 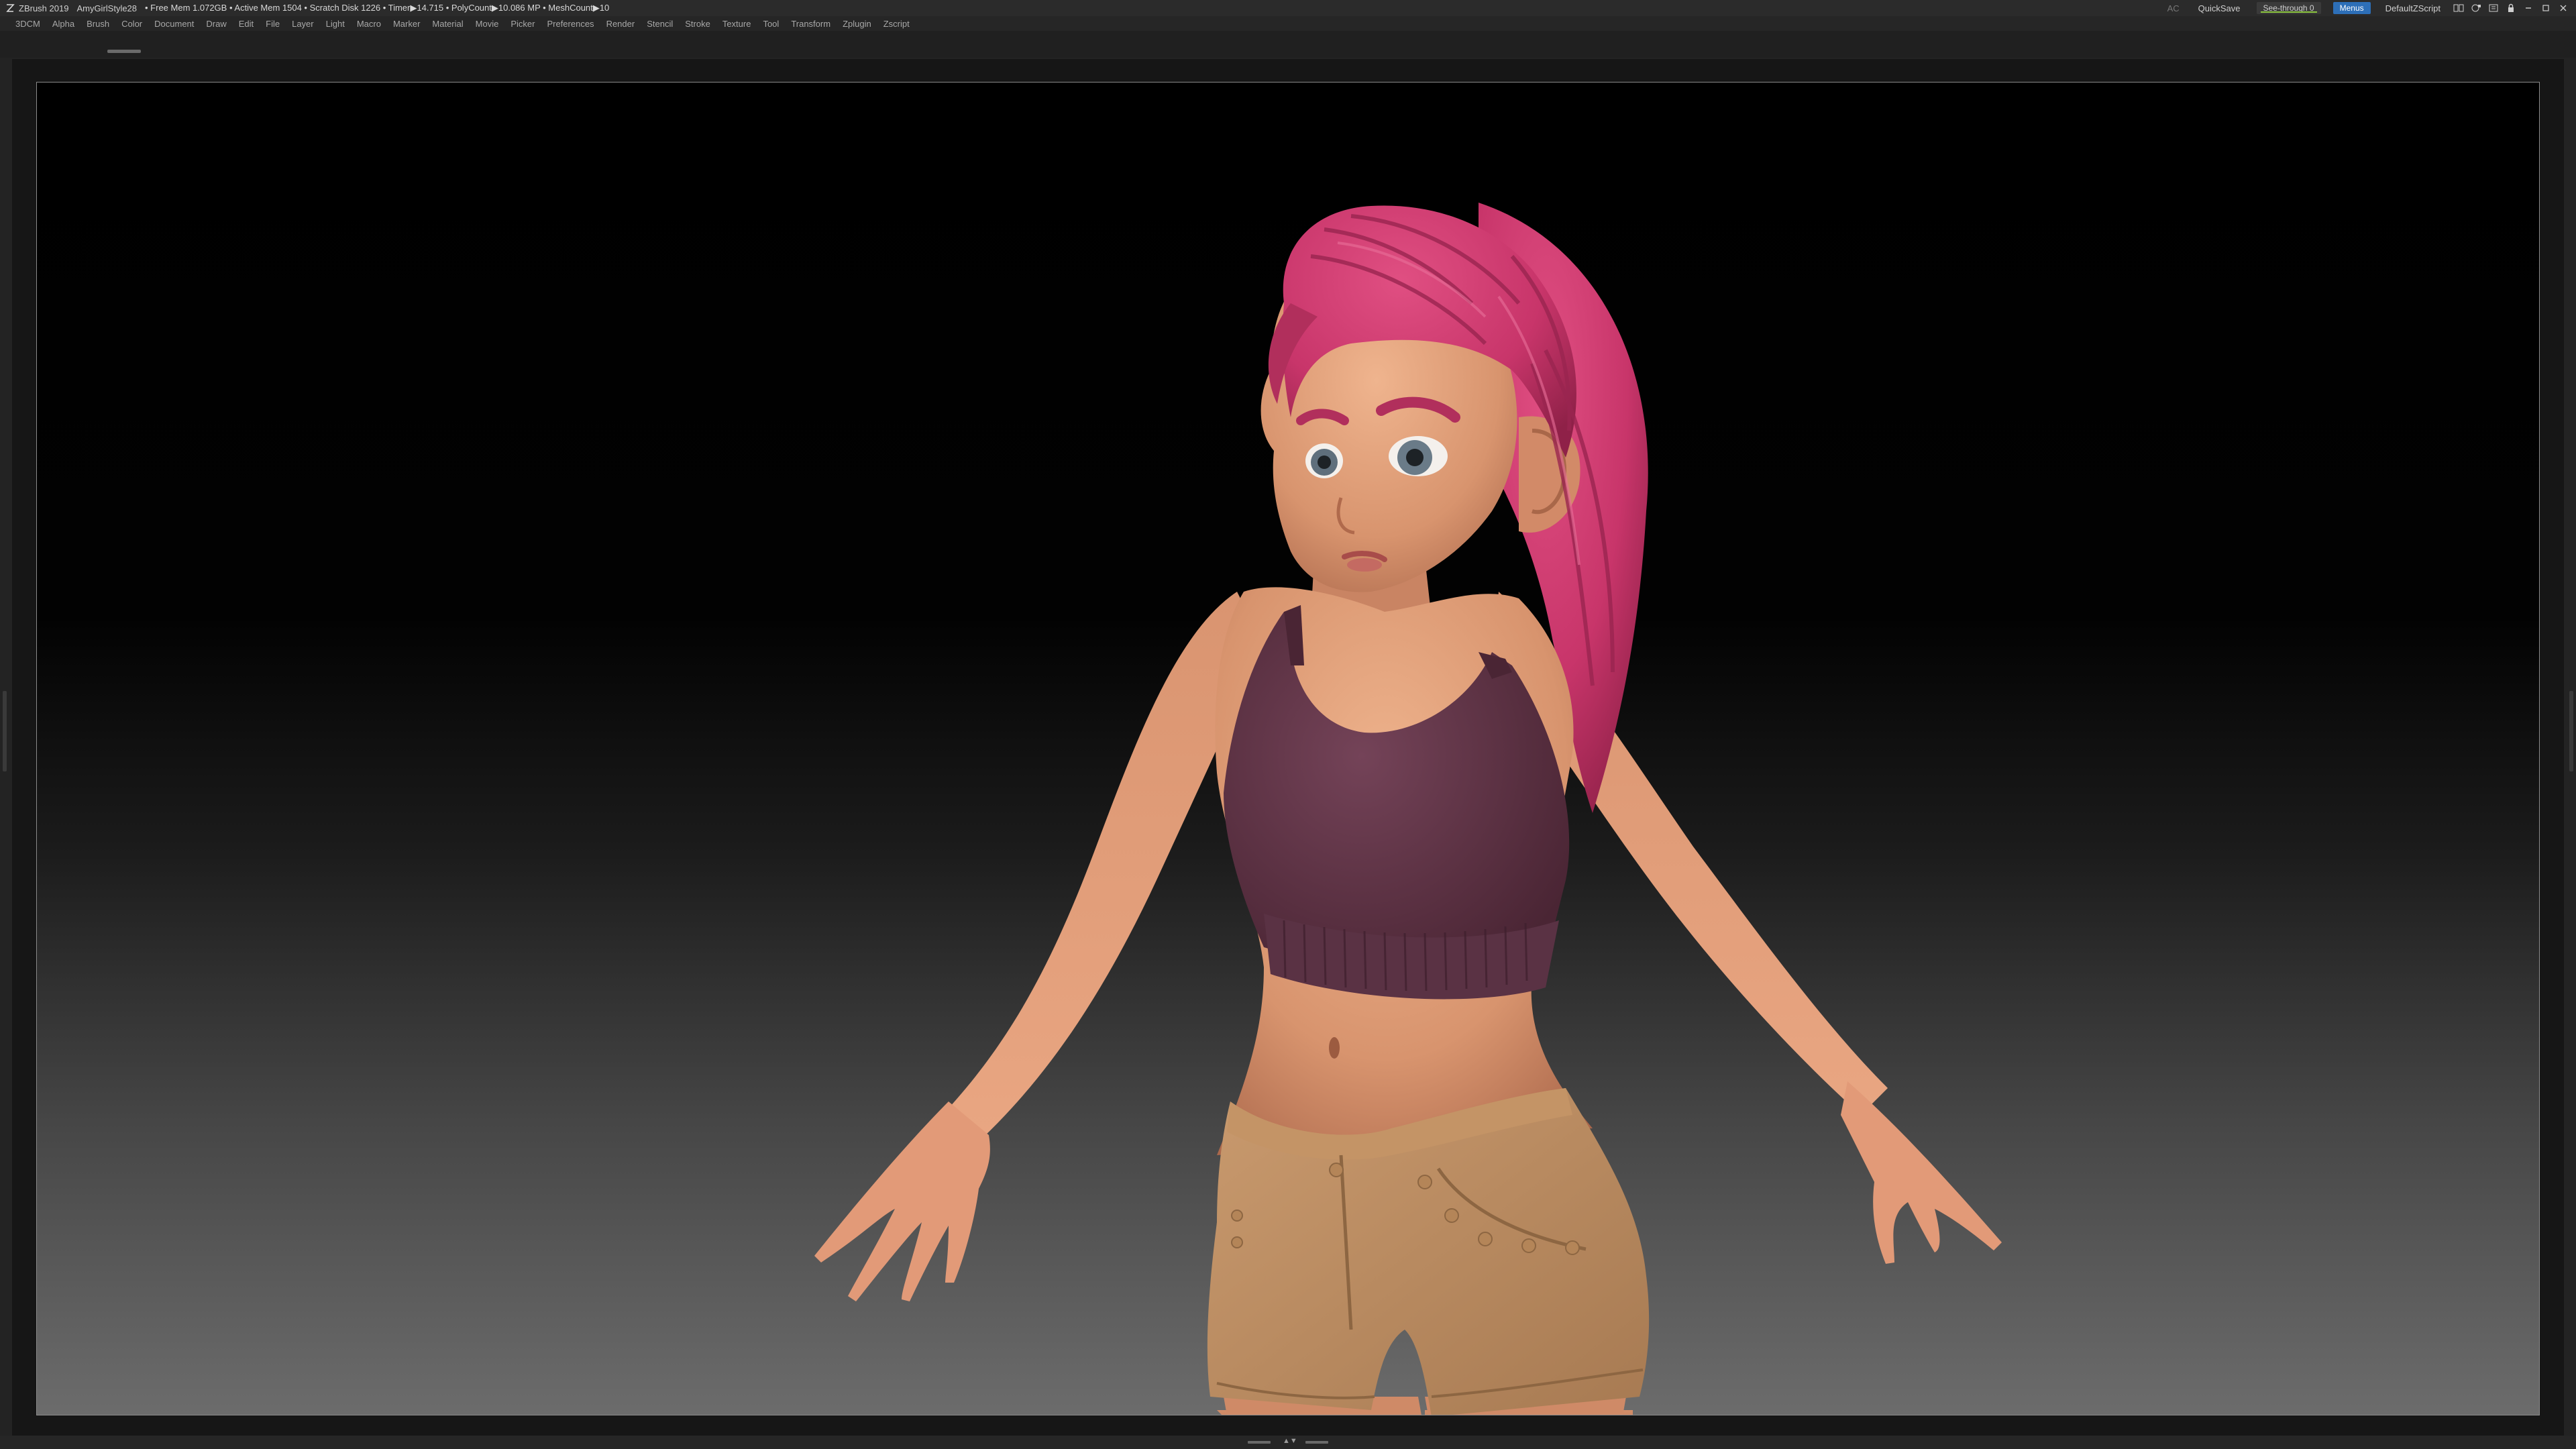 What do you see at coordinates (857, 23) in the screenshot?
I see `menu-item-zplugin: Zplugin` at bounding box center [857, 23].